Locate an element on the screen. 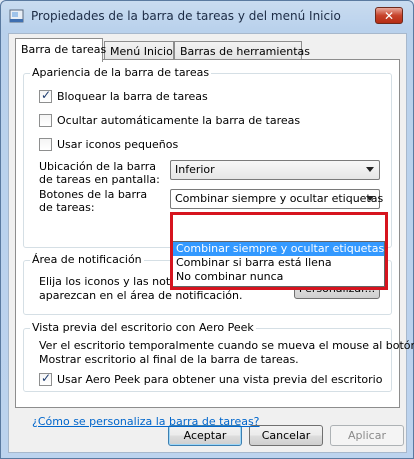 This screenshot has height=459, width=414. tab-toolbars: Barras de herramientas is located at coordinates (242, 50).